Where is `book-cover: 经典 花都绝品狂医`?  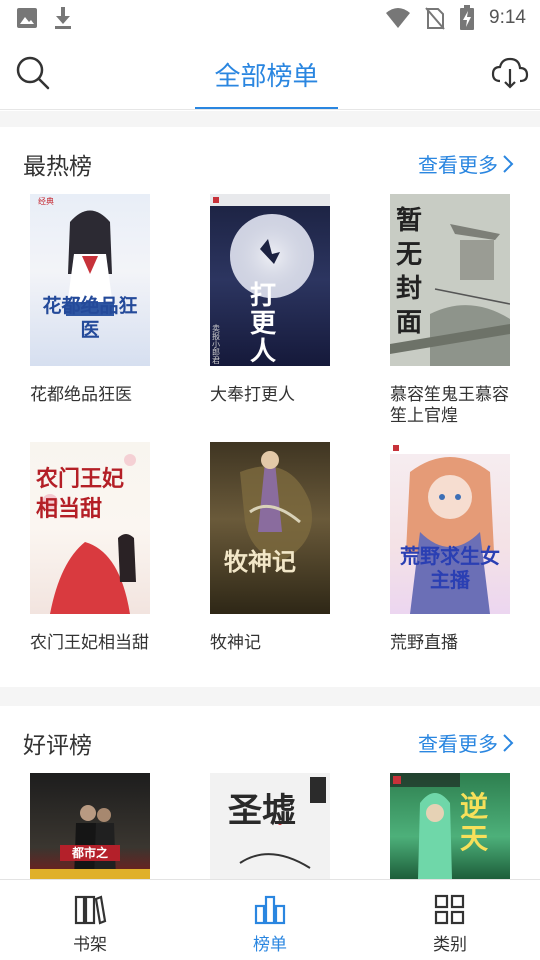 book-cover: 经典 花都绝品狂医 is located at coordinates (90, 280).